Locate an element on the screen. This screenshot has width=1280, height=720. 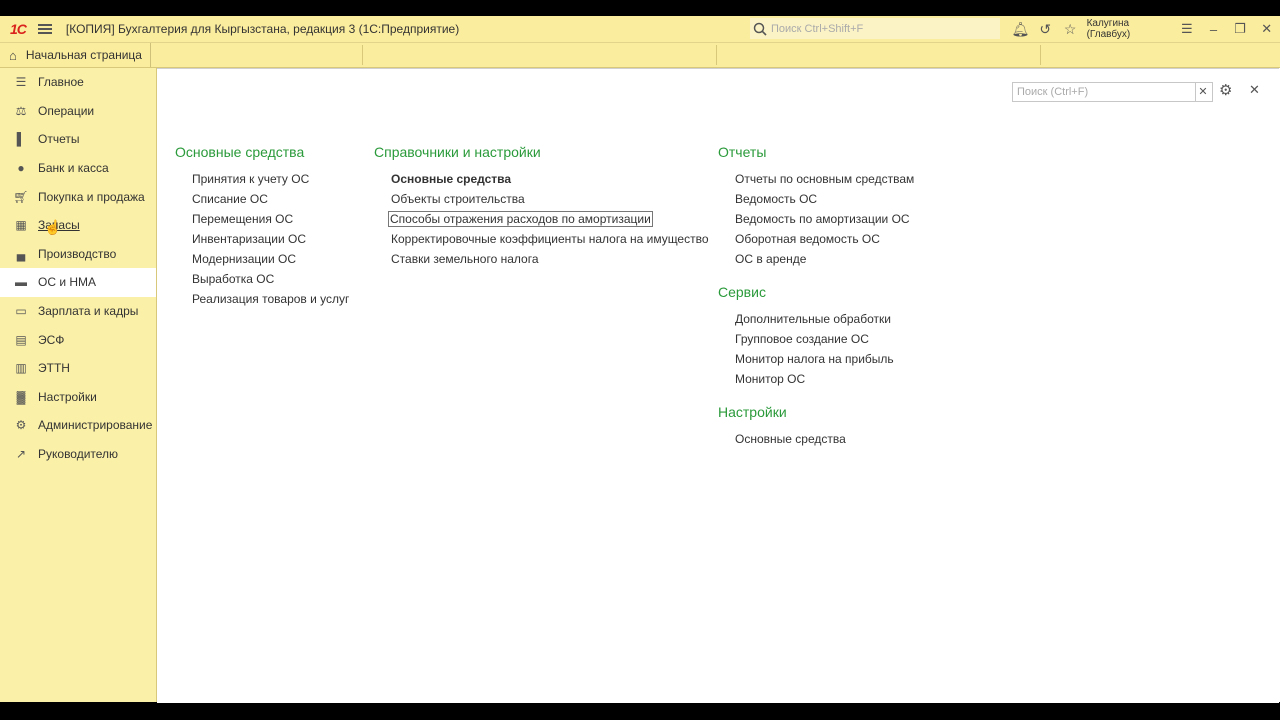
sidebar-item-production: ▄ Производство is located at coordinates (78, 254).